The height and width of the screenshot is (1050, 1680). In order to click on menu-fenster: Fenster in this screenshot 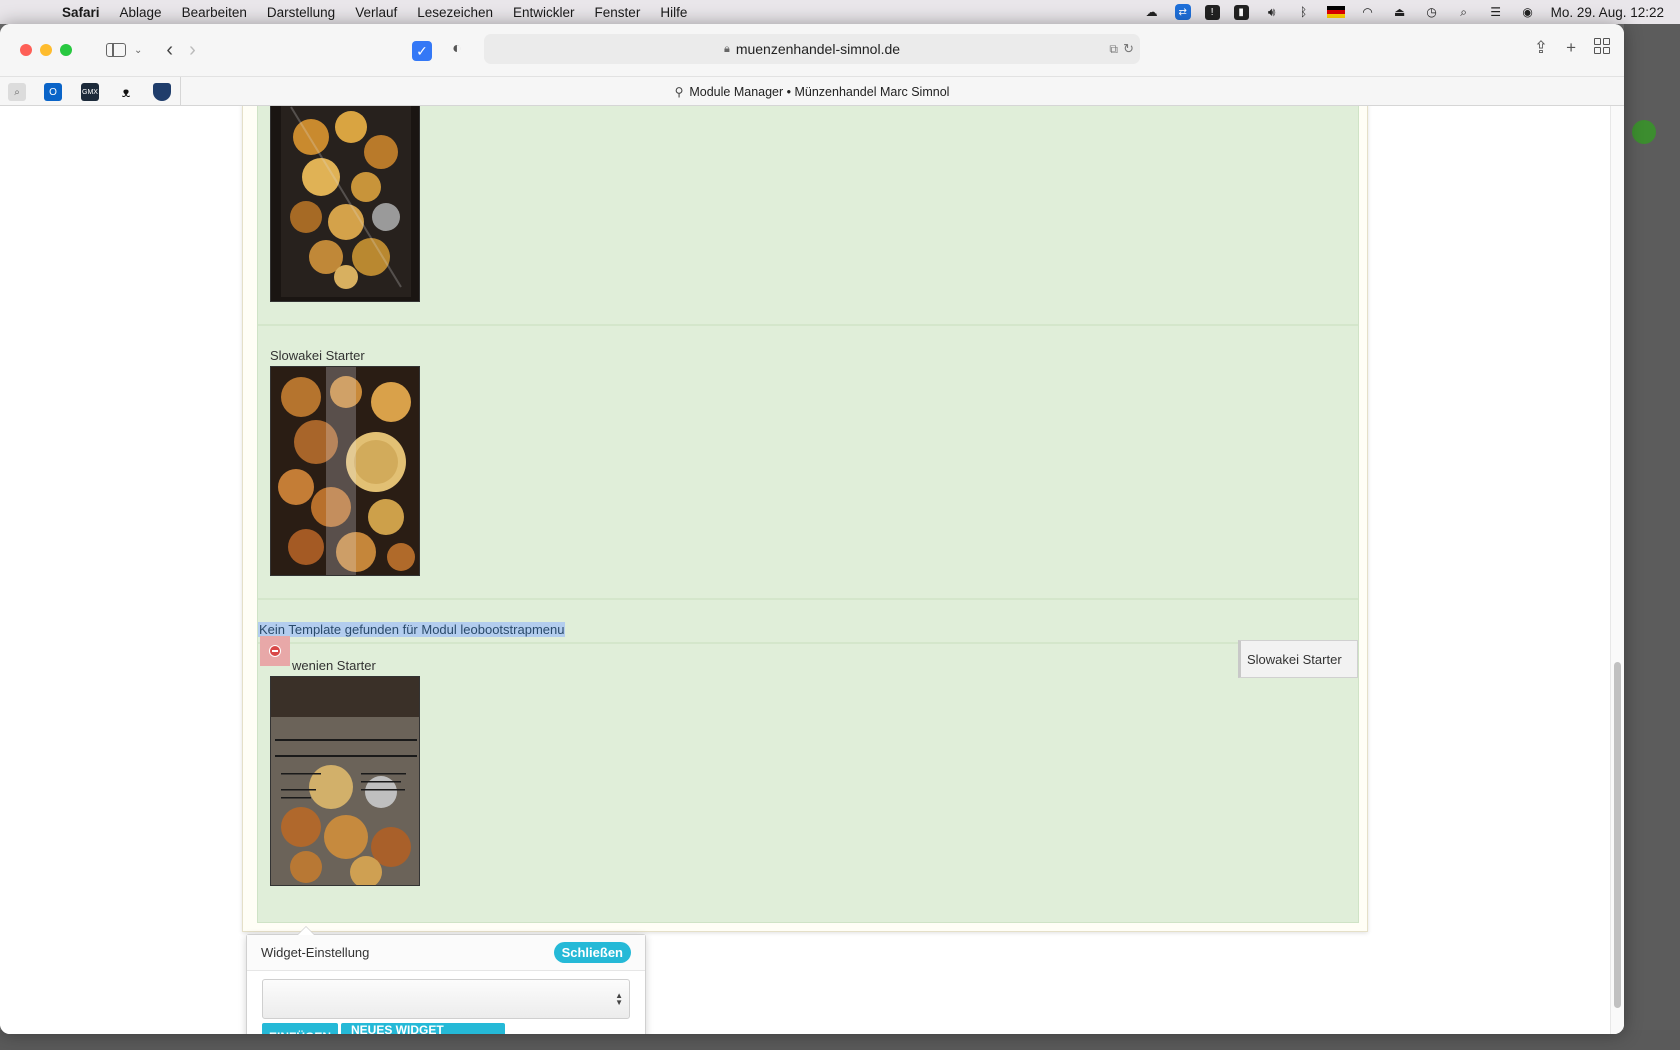, I will do `click(618, 12)`.